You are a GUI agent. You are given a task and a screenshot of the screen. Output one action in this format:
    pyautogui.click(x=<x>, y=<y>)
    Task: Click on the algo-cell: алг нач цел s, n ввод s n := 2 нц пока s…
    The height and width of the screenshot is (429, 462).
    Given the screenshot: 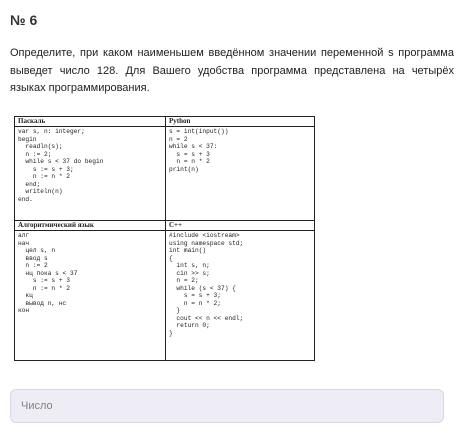 What is the action you would take?
    pyautogui.click(x=90, y=295)
    